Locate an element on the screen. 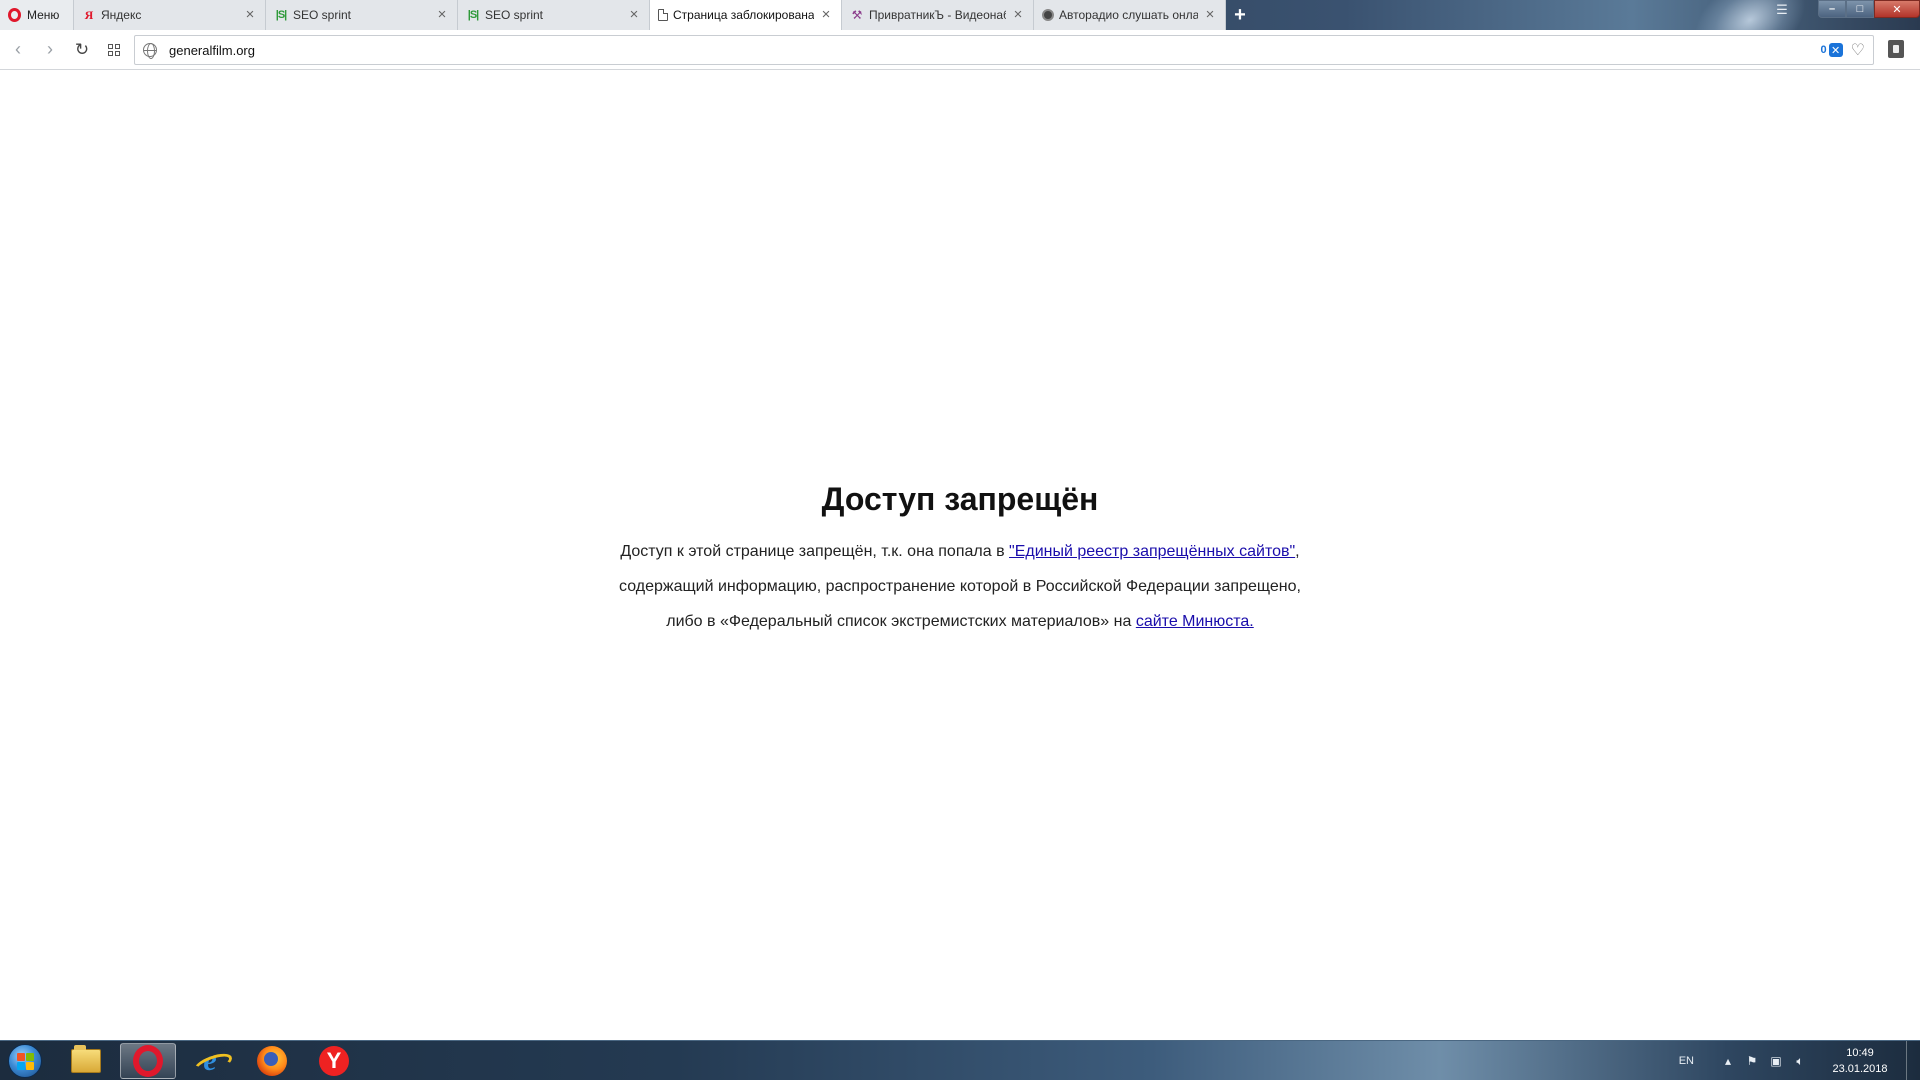  taskbar-internet-explorer: e is located at coordinates (210, 1061).